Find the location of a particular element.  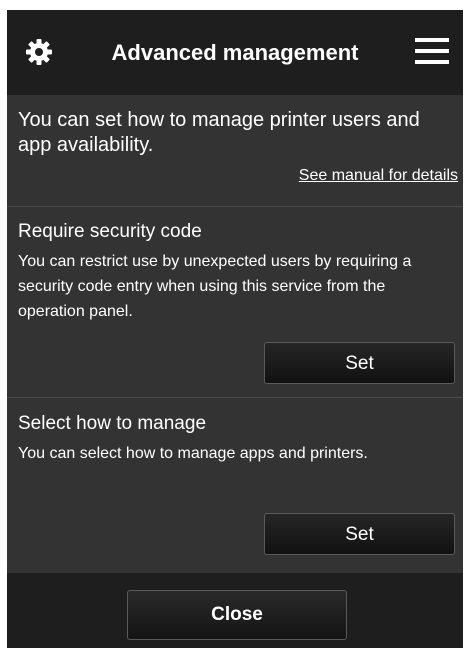

page-title: Advanced management is located at coordinates (235, 52).